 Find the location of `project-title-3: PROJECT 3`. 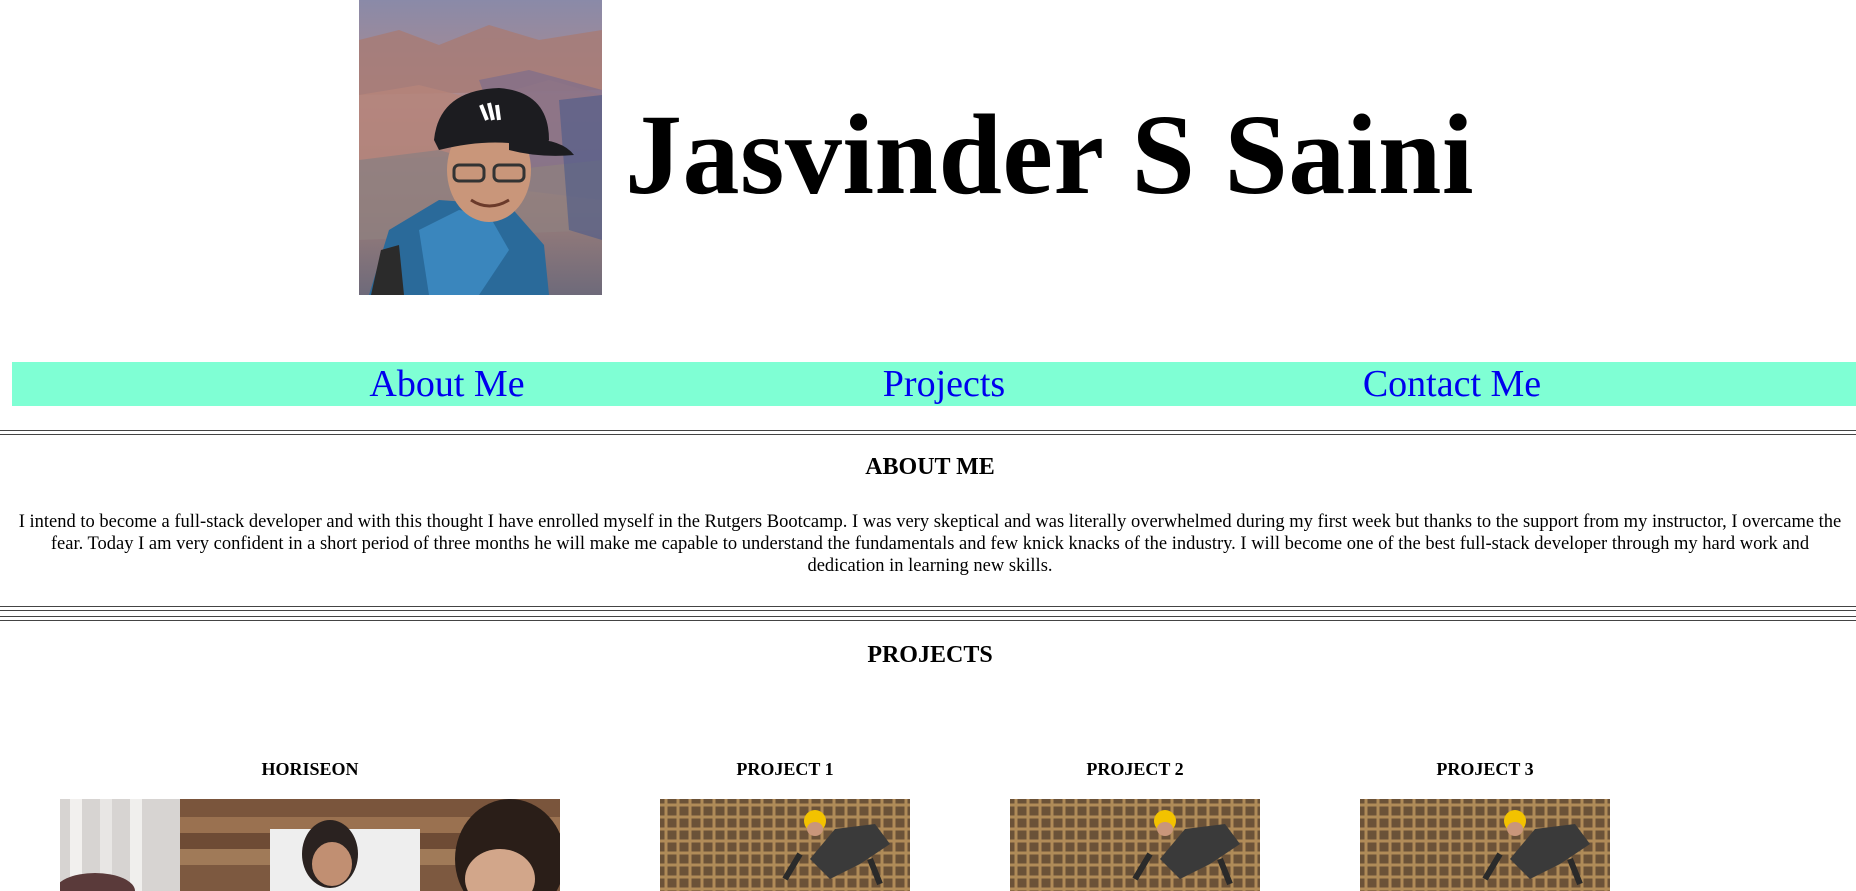

project-title-3: PROJECT 3 is located at coordinates (1485, 769).